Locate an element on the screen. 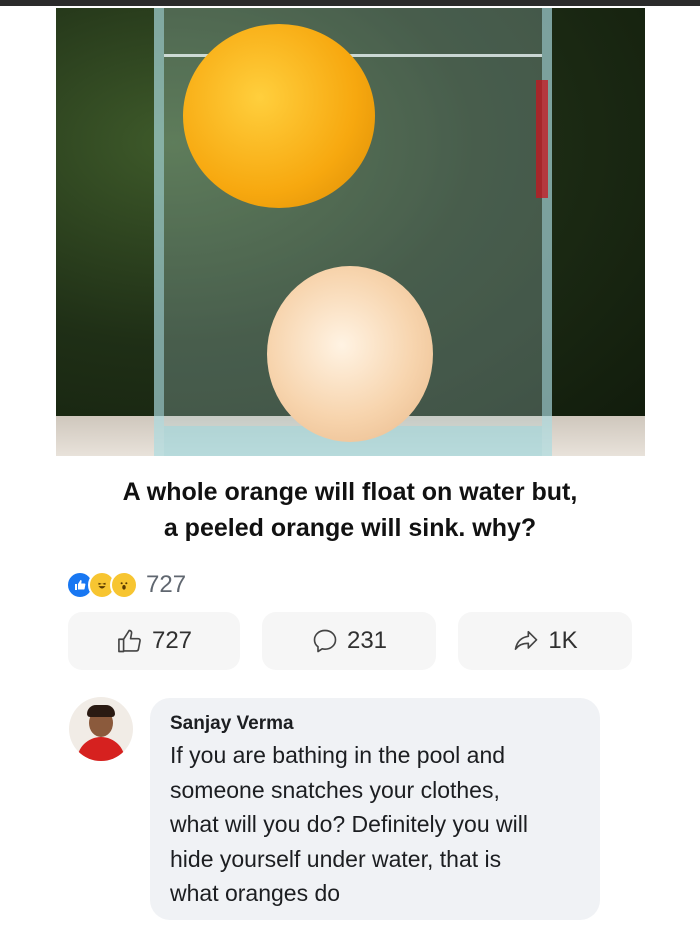  thumbs-up-icon is located at coordinates (130, 641).